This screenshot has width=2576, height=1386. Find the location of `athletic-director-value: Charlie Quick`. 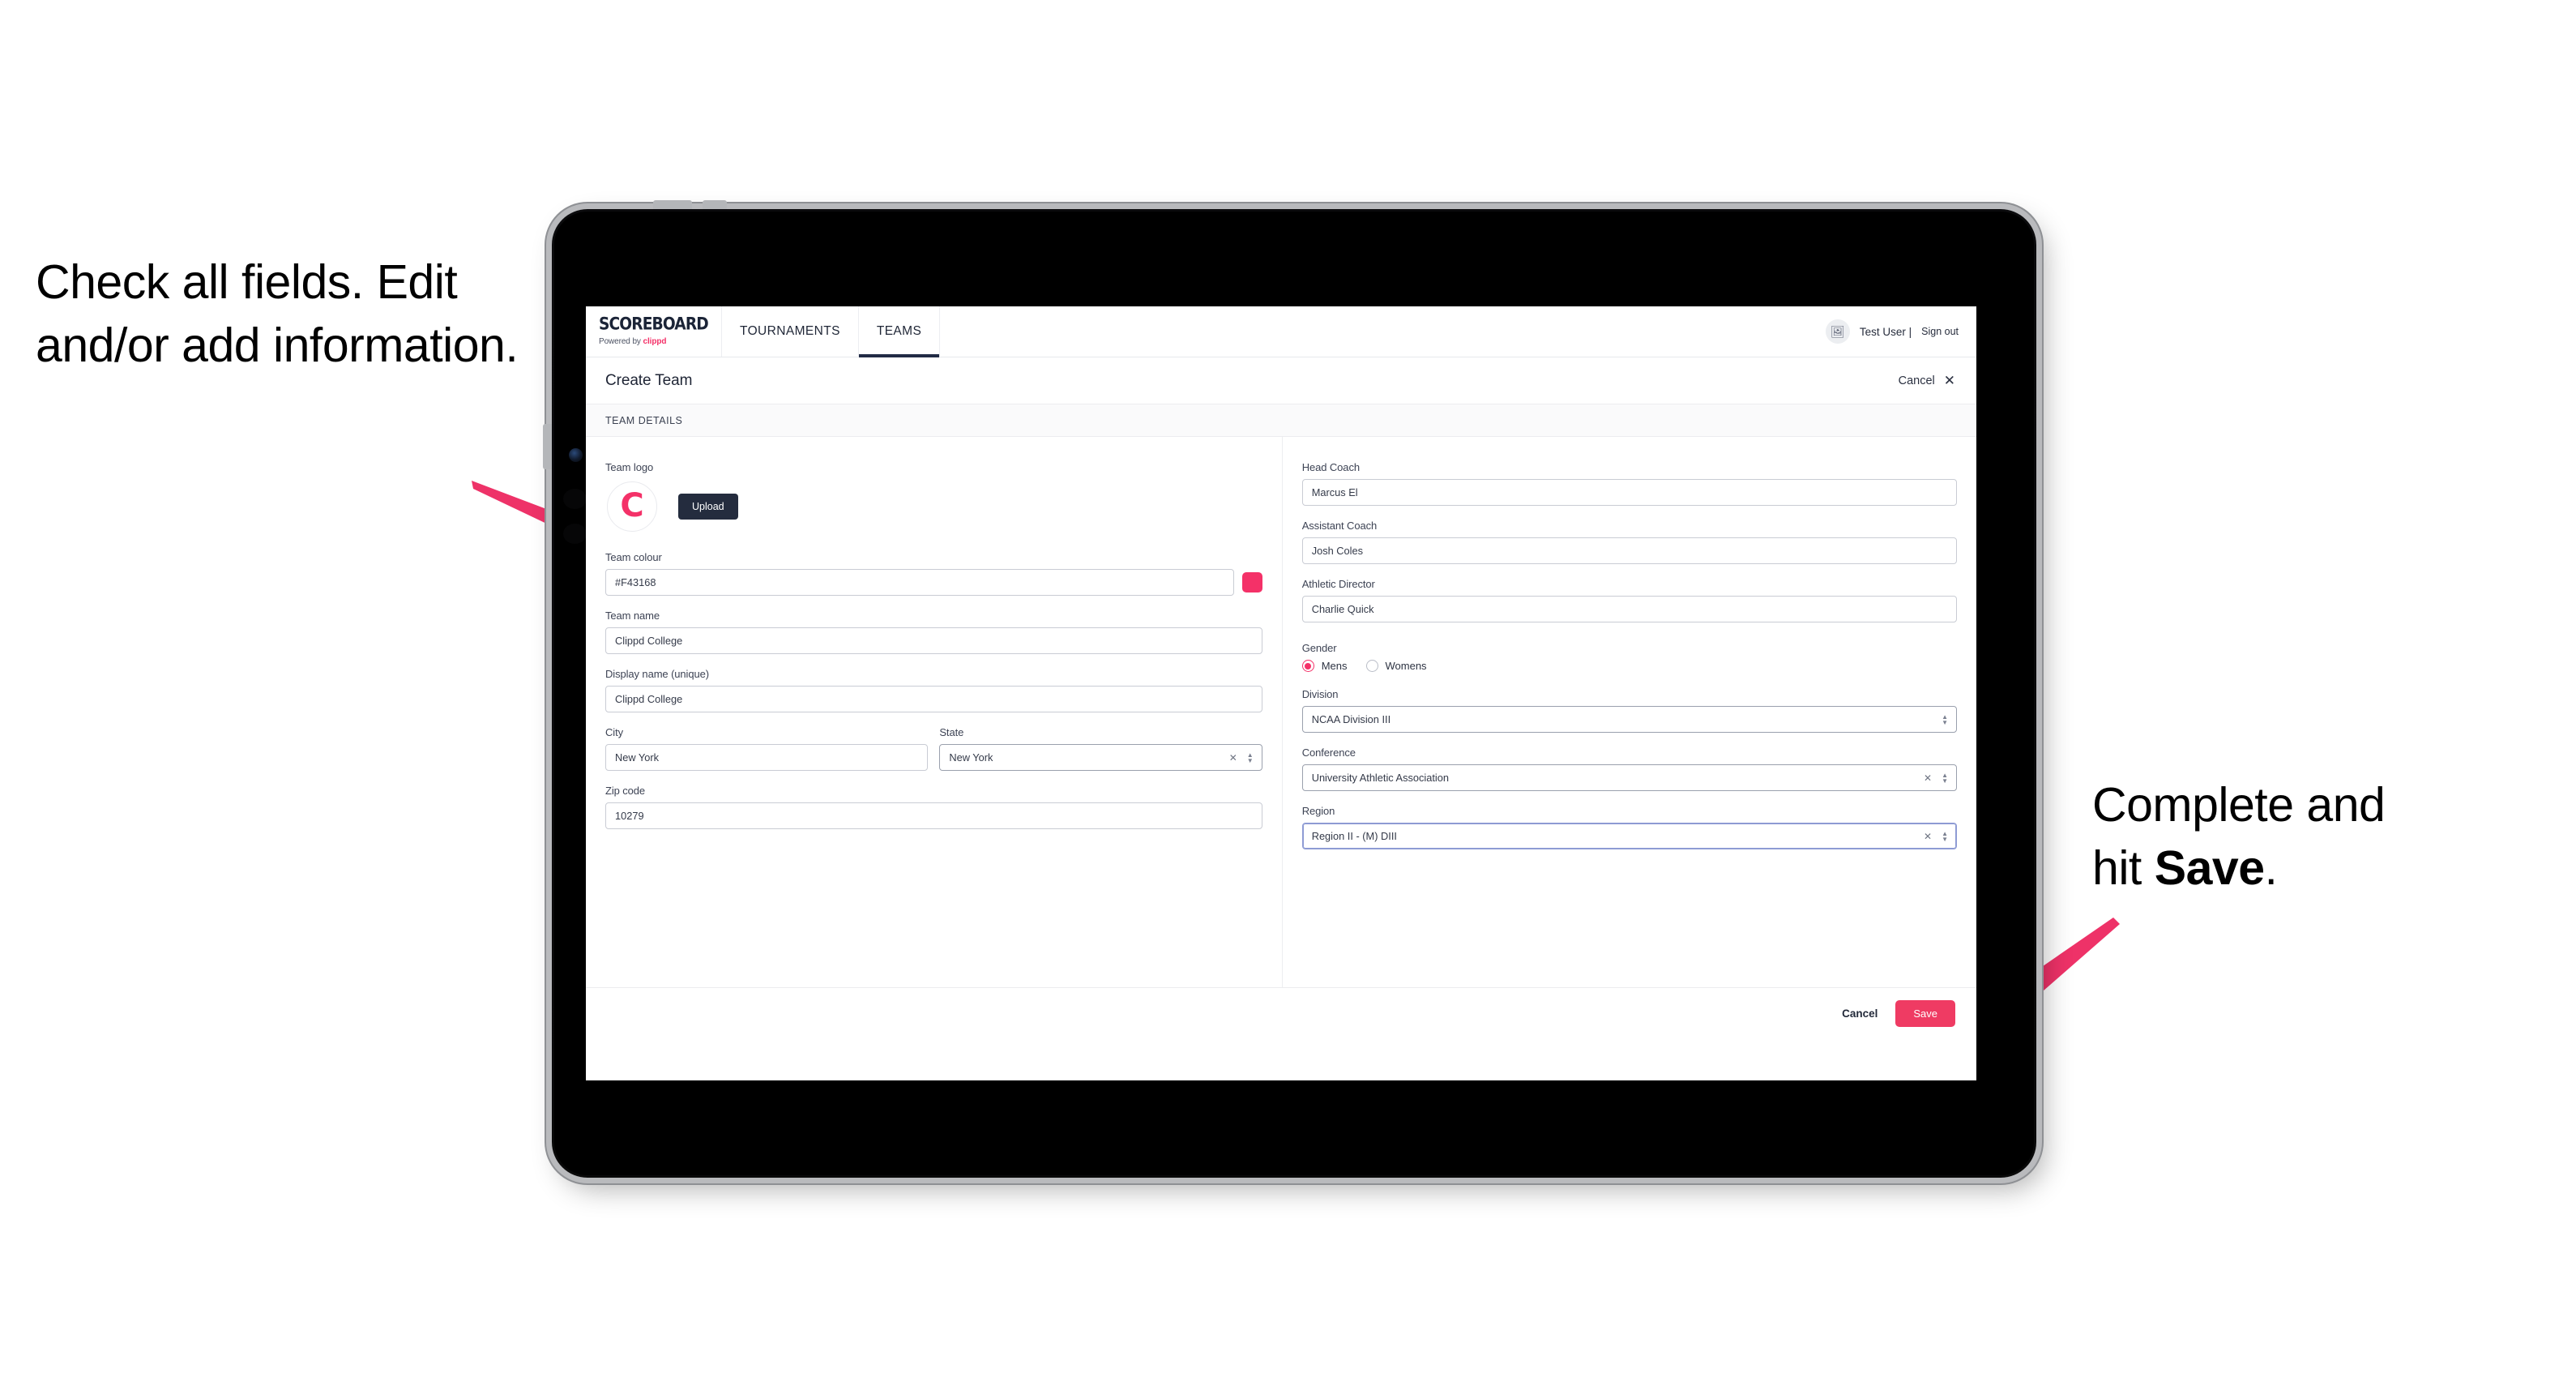

athletic-director-value: Charlie Quick is located at coordinates (1342, 609).